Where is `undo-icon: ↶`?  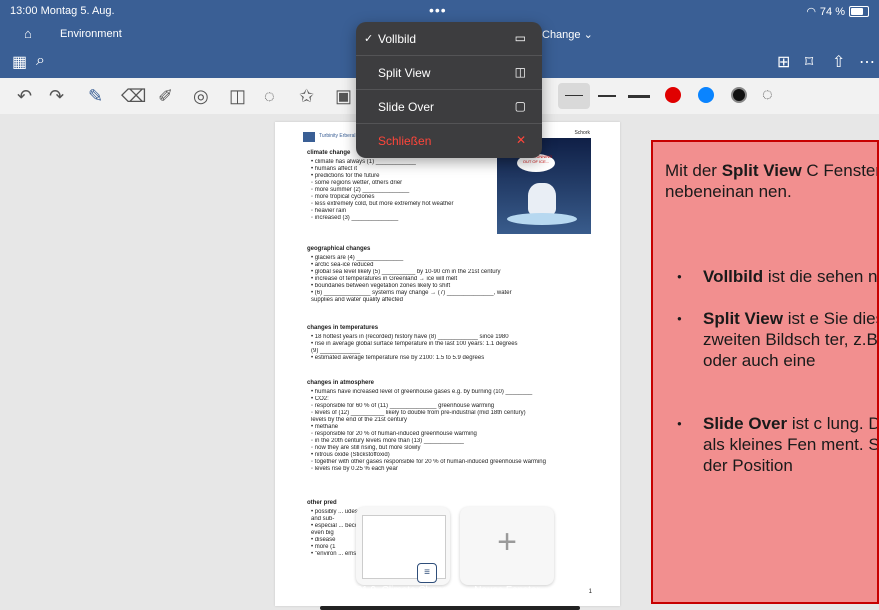 undo-icon: ↶ is located at coordinates (24, 96).